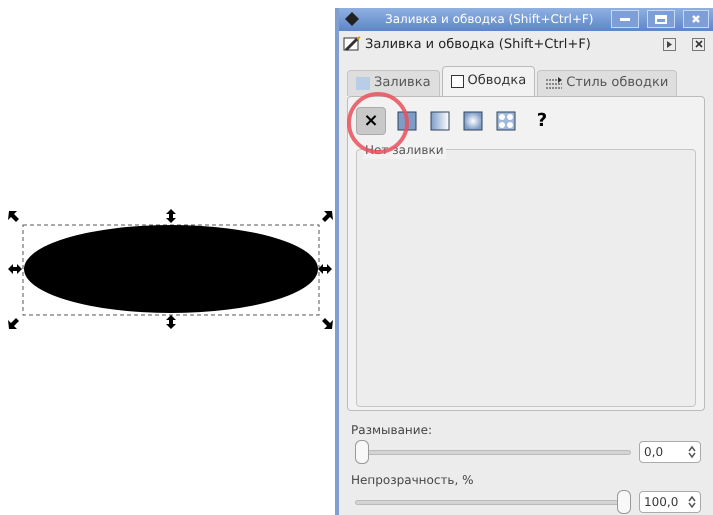  I want to click on radial-gradient-button, so click(473, 120).